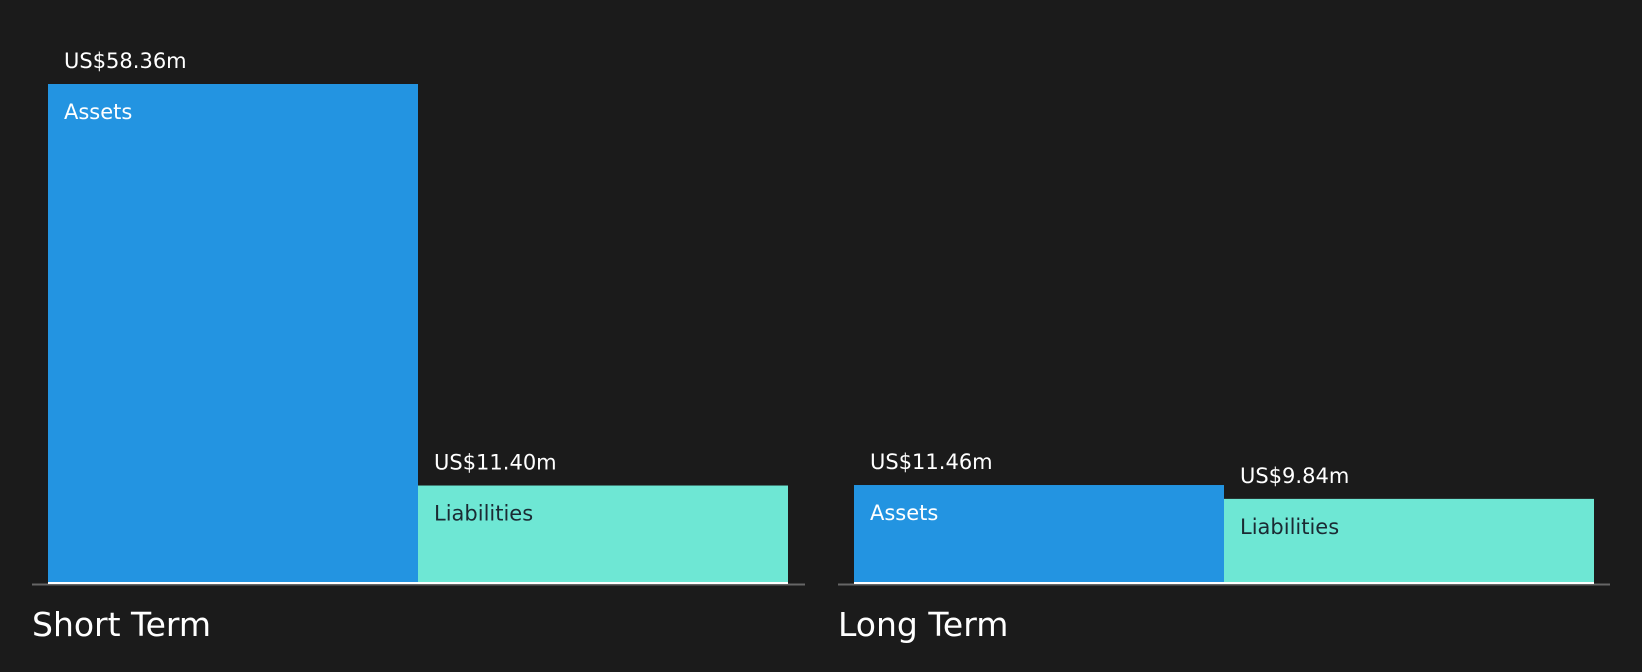 This screenshot has height=672, width=1642. I want to click on bar-label-1-0: Assets, so click(904, 513).